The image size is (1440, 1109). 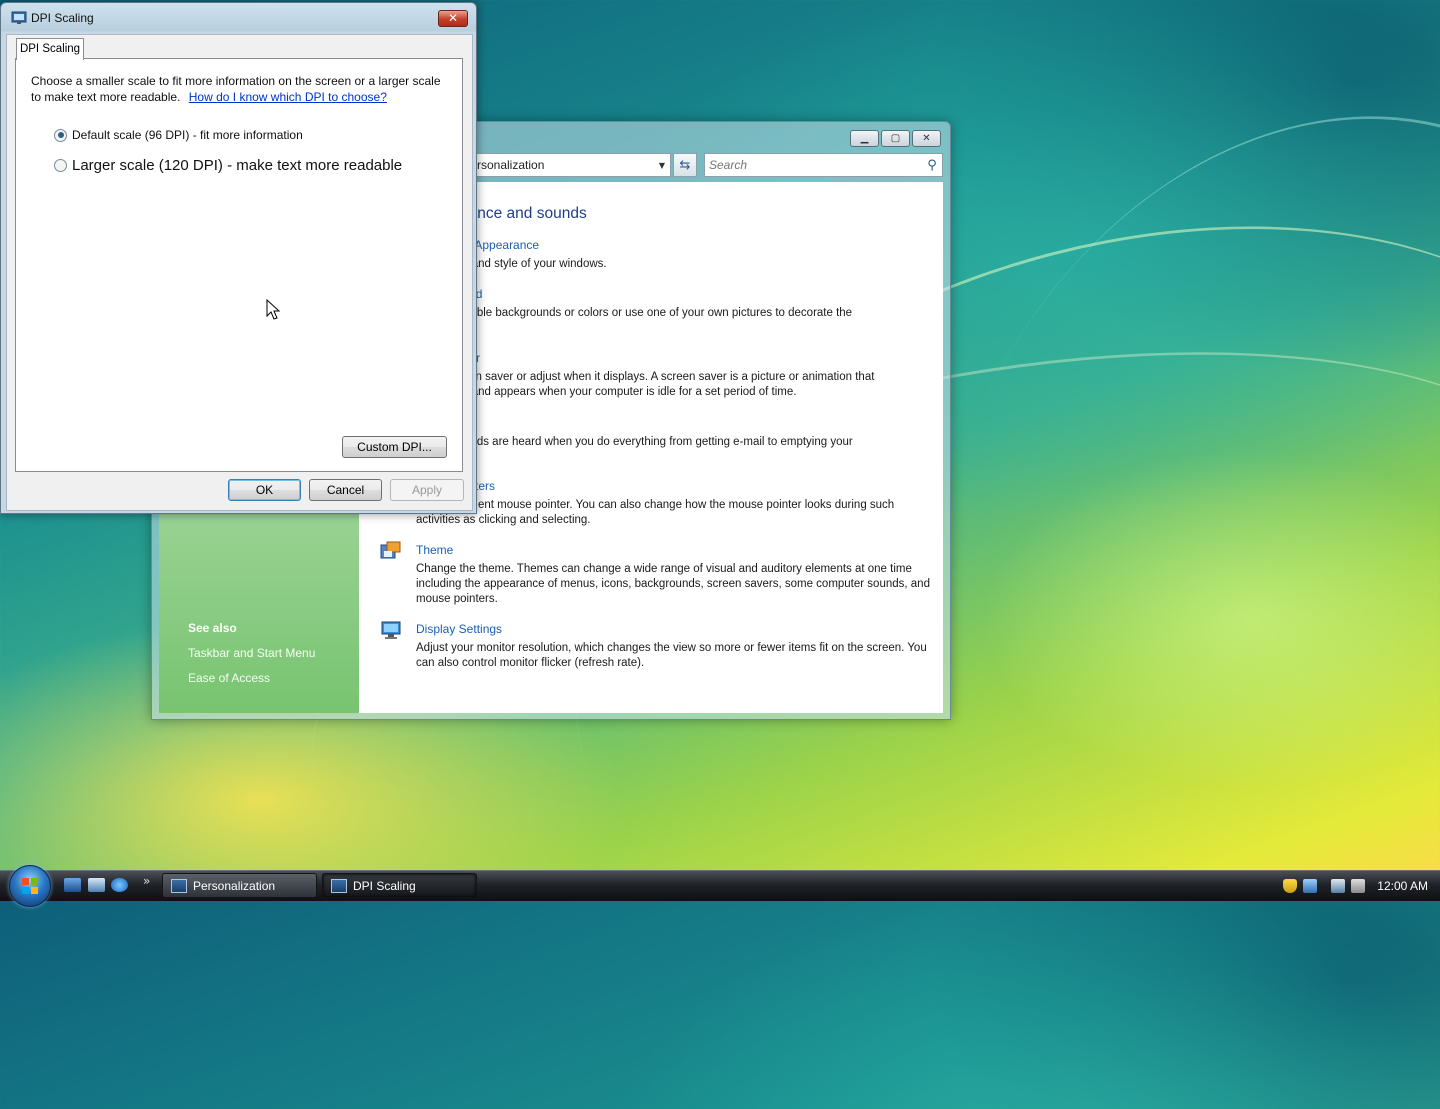 I want to click on start-button, so click(x=30, y=886).